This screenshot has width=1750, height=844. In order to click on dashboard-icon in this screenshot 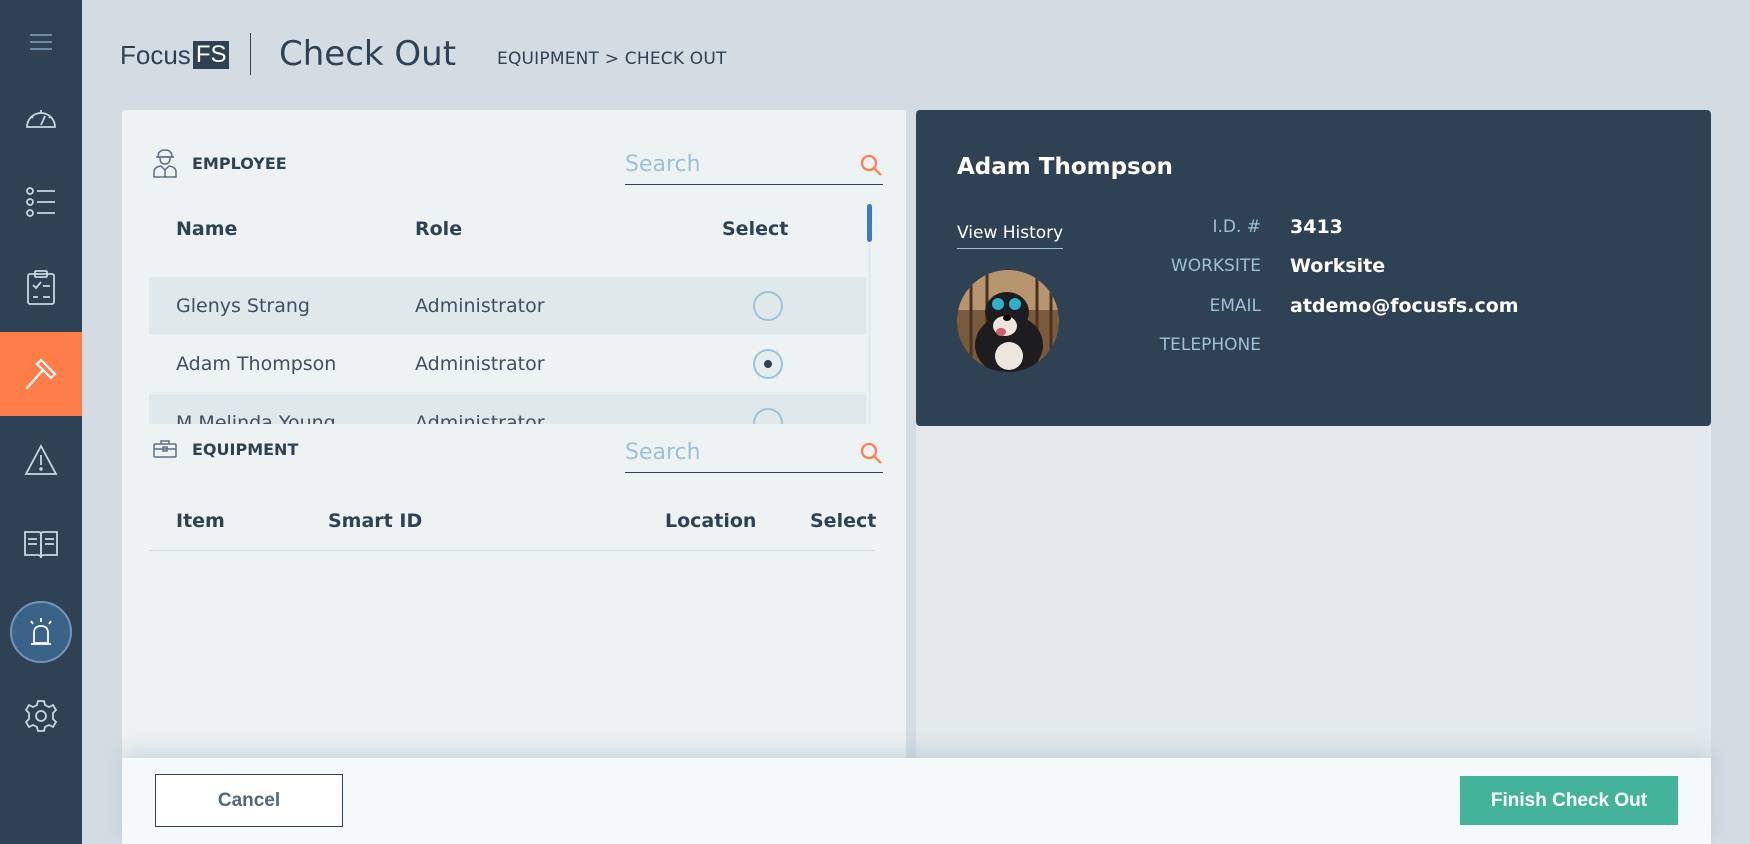, I will do `click(41, 119)`.